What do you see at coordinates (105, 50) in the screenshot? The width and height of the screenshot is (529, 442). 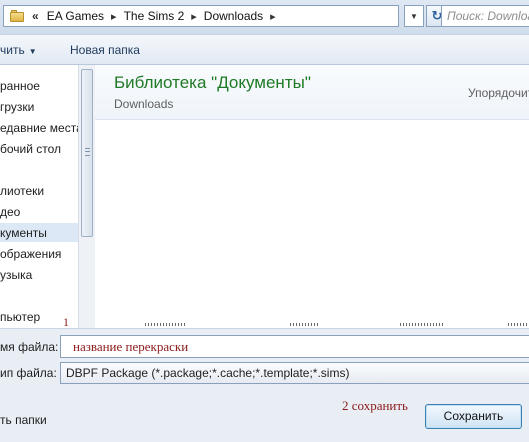 I see `new-folder-button: Новая папка` at bounding box center [105, 50].